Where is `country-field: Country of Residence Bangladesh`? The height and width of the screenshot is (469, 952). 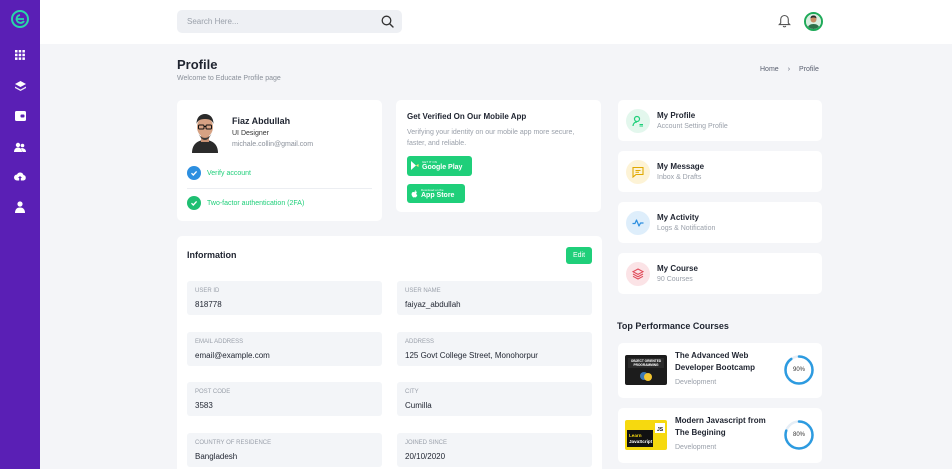 country-field: Country of Residence Bangladesh is located at coordinates (284, 450).